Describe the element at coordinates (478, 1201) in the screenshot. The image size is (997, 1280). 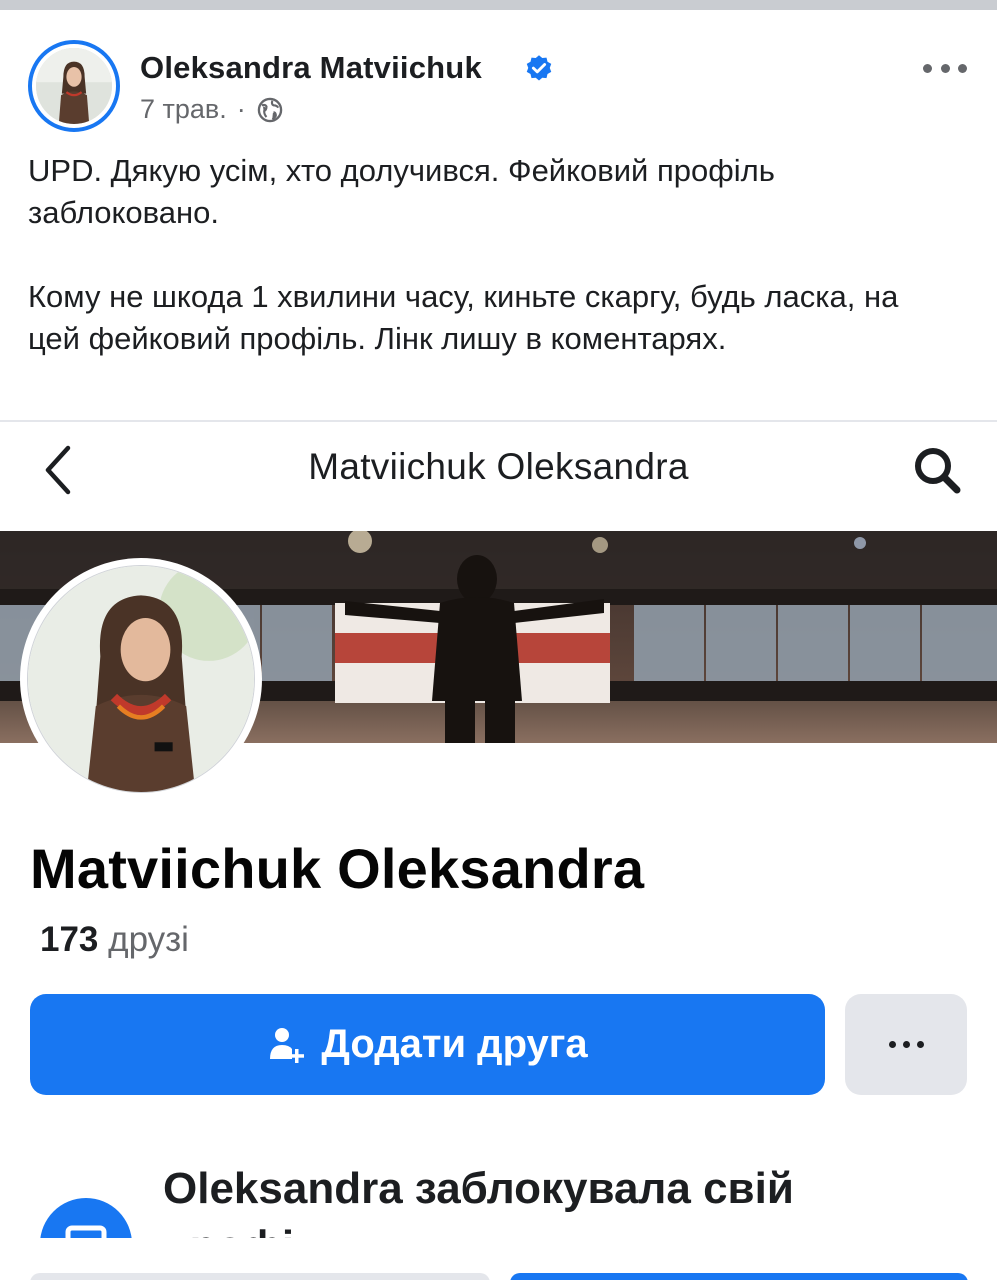
I see `locked-message: Oleksandra заблокувала свій профіль` at that location.